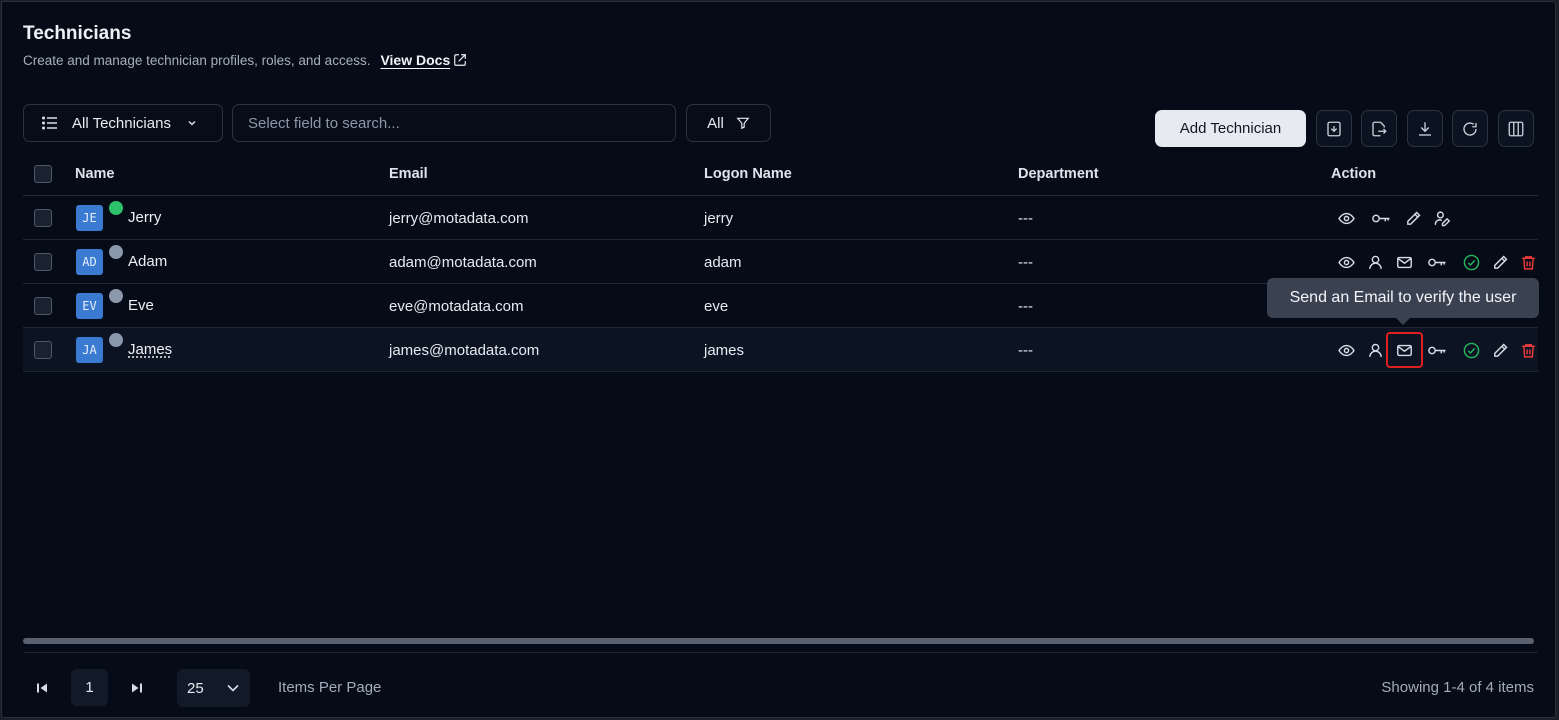 This screenshot has width=1559, height=720. I want to click on technician-logon: james, so click(724, 350).